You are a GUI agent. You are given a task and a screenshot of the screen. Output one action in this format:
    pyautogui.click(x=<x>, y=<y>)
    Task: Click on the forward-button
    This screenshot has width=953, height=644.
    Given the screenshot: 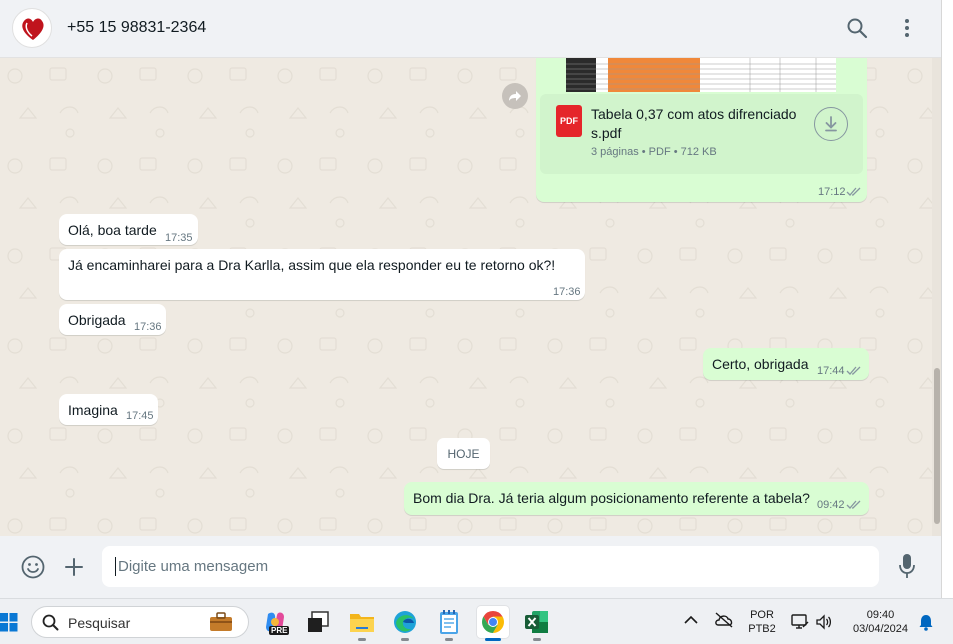 What is the action you would take?
    pyautogui.click(x=515, y=96)
    